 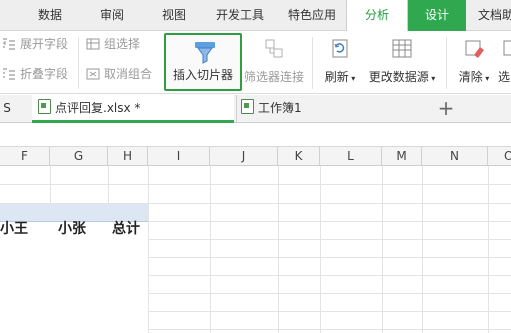 What do you see at coordinates (504, 77) in the screenshot?
I see `select-label: 选` at bounding box center [504, 77].